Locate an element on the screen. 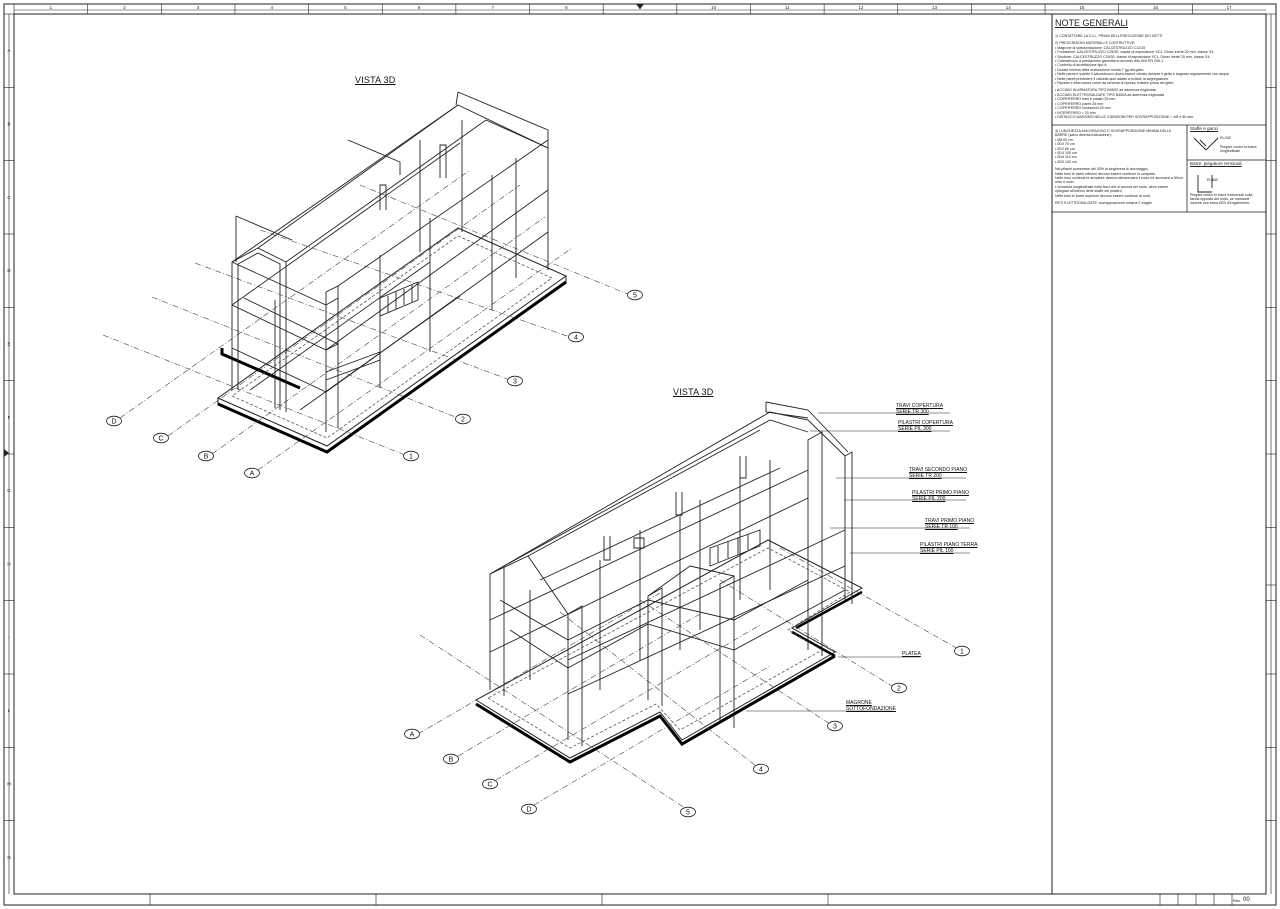  view2-axis-letter-B: B is located at coordinates (451, 759).